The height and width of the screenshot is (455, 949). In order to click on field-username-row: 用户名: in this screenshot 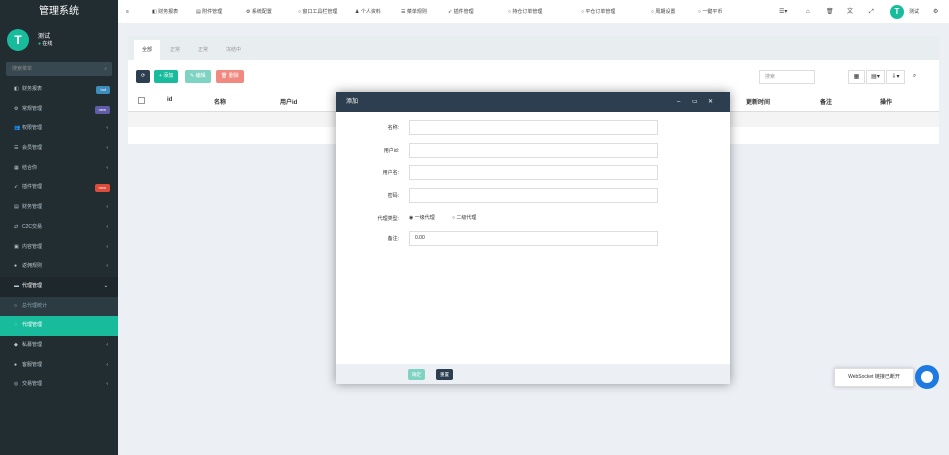, I will do `click(533, 173)`.